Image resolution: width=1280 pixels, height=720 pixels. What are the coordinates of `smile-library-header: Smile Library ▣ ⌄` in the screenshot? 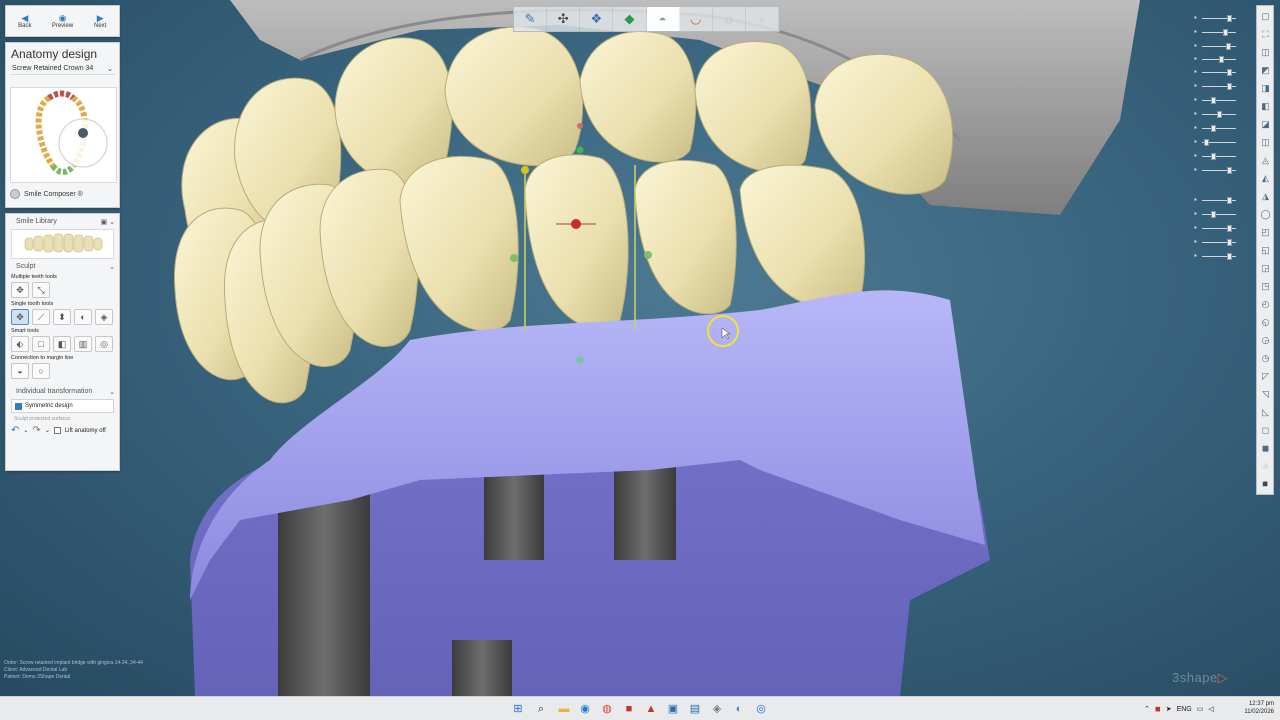 It's located at (62, 221).